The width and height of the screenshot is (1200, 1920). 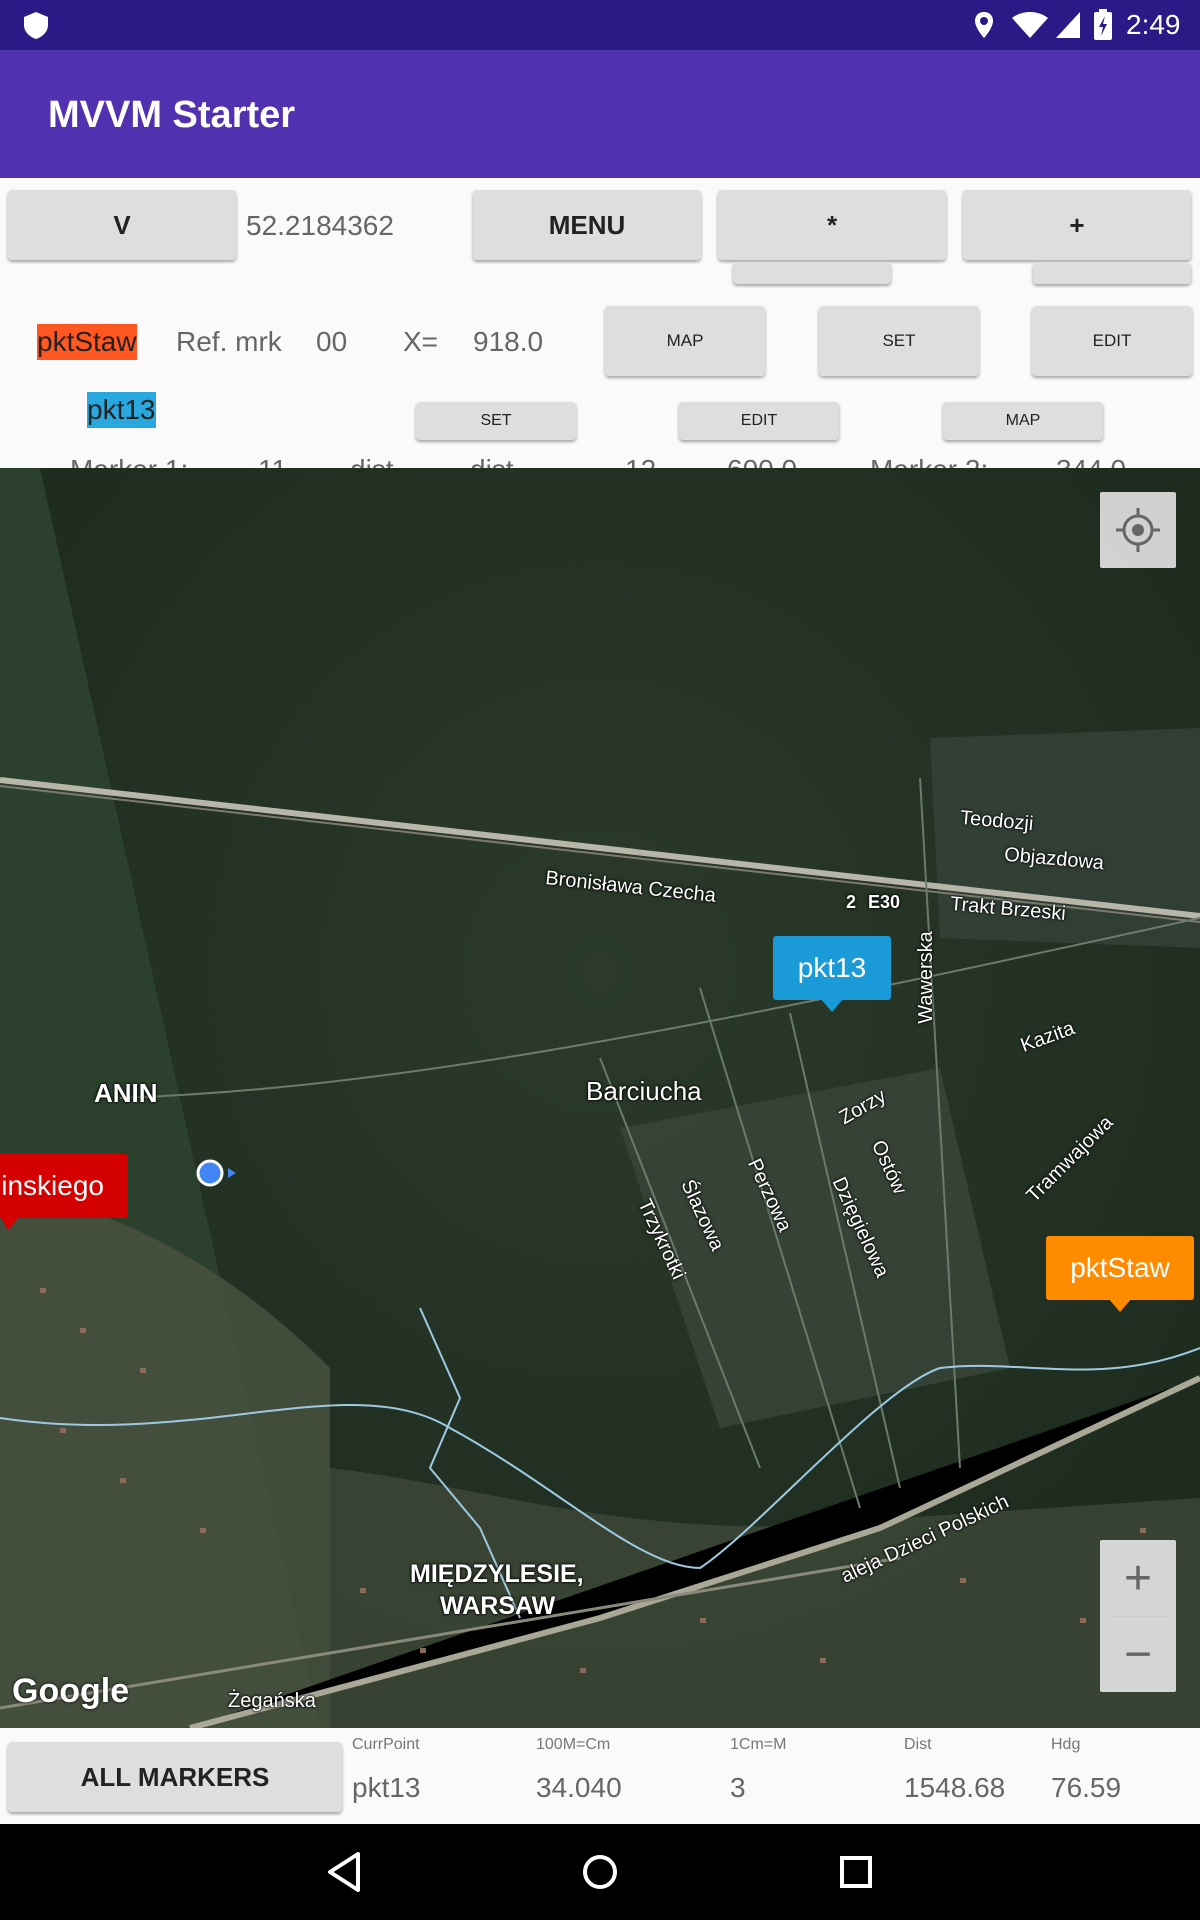 I want to click on battery-icon, so click(x=1103, y=24).